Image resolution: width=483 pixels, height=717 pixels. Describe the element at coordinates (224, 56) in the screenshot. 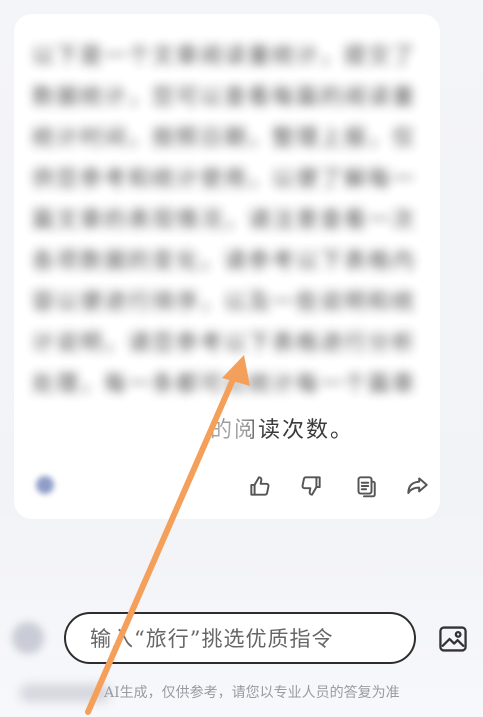

I see `message-line: 以下是一个文章阅读量统计，提交了` at that location.